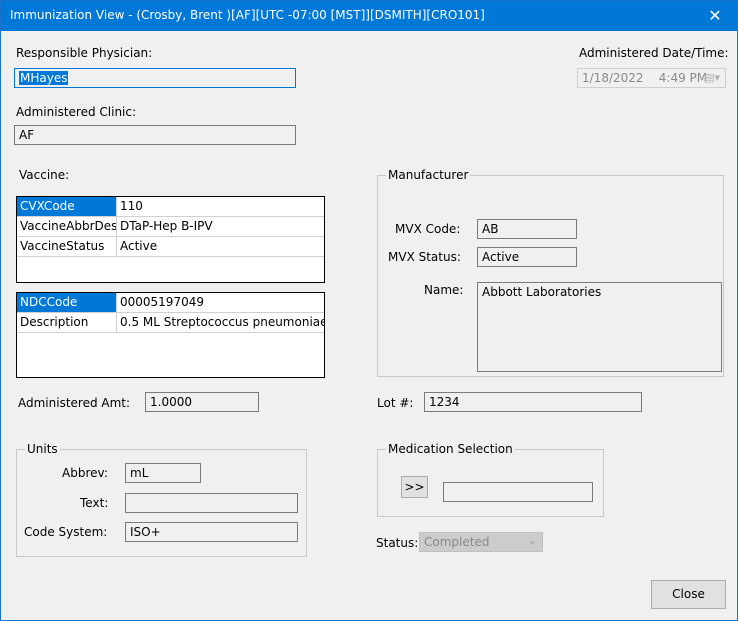 The width and height of the screenshot is (738, 621). What do you see at coordinates (501, 257) in the screenshot?
I see `mvx-status-value: Active` at bounding box center [501, 257].